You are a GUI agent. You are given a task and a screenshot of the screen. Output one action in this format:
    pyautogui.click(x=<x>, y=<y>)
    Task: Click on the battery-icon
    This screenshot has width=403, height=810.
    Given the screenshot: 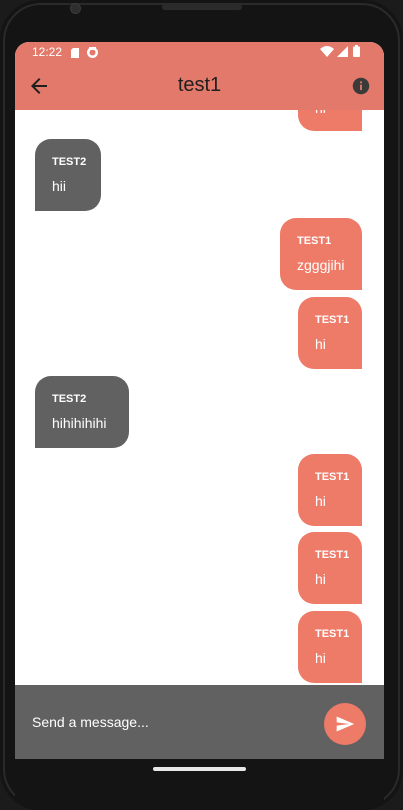 What is the action you would take?
    pyautogui.click(x=356, y=52)
    